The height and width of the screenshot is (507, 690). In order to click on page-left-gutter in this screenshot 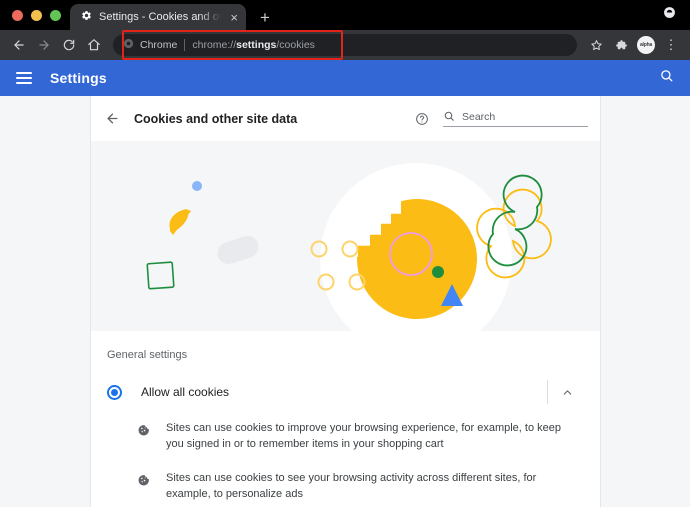, I will do `click(45, 301)`.